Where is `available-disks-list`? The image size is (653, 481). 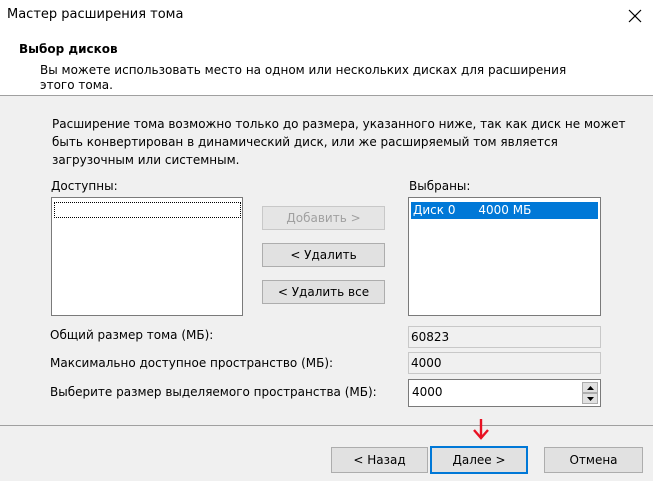 available-disks-list is located at coordinates (147, 256).